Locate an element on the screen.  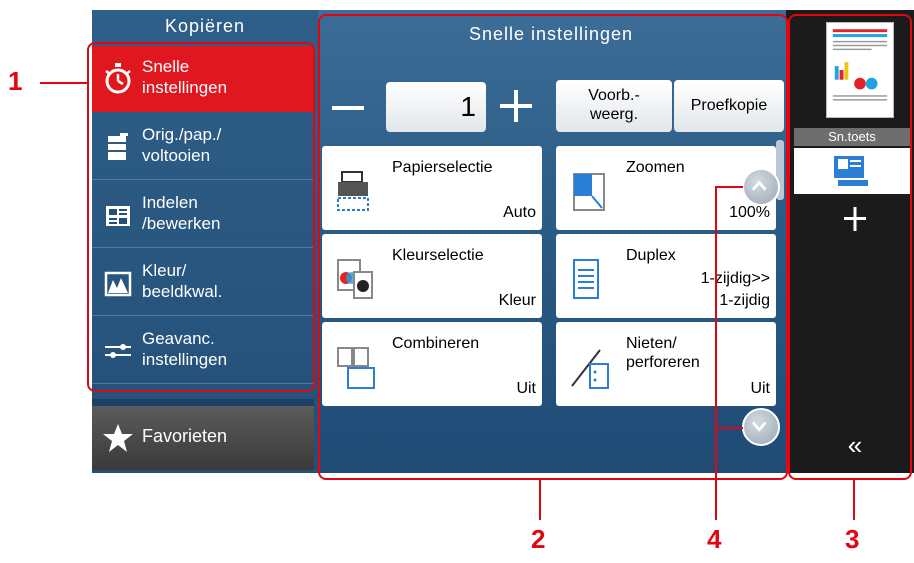
star-icon is located at coordinates (118, 438).